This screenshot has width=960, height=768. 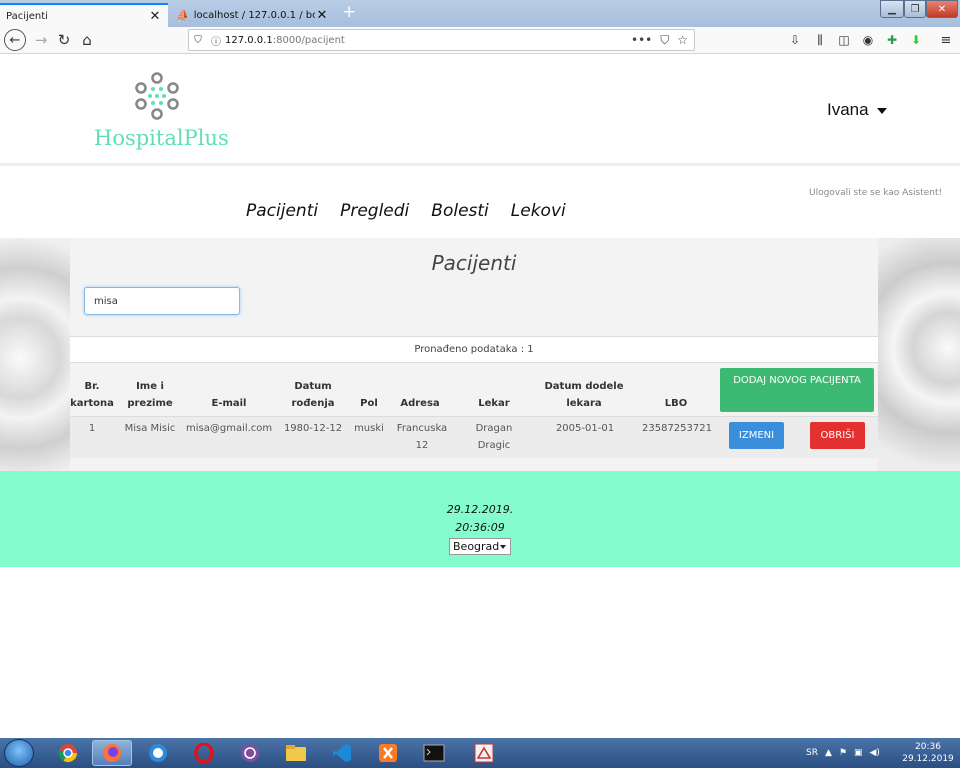 What do you see at coordinates (162, 301) in the screenshot?
I see `search-input` at bounding box center [162, 301].